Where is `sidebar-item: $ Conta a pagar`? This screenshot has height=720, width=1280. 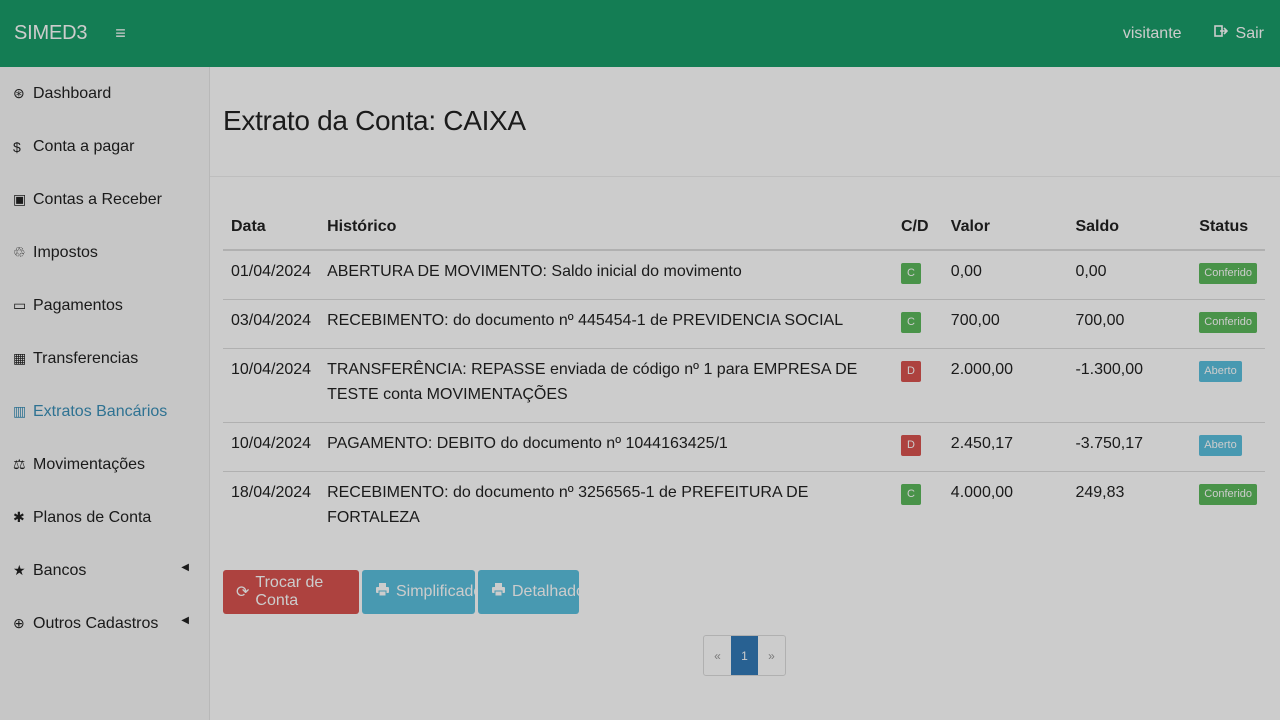
sidebar-item: $ Conta a pagar is located at coordinates (104, 146).